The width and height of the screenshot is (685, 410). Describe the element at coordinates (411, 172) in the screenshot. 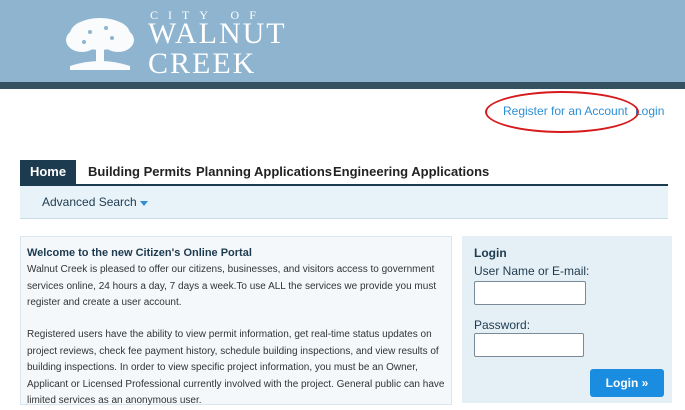

I see `tab-engineering-applications: Engineering Applications` at that location.